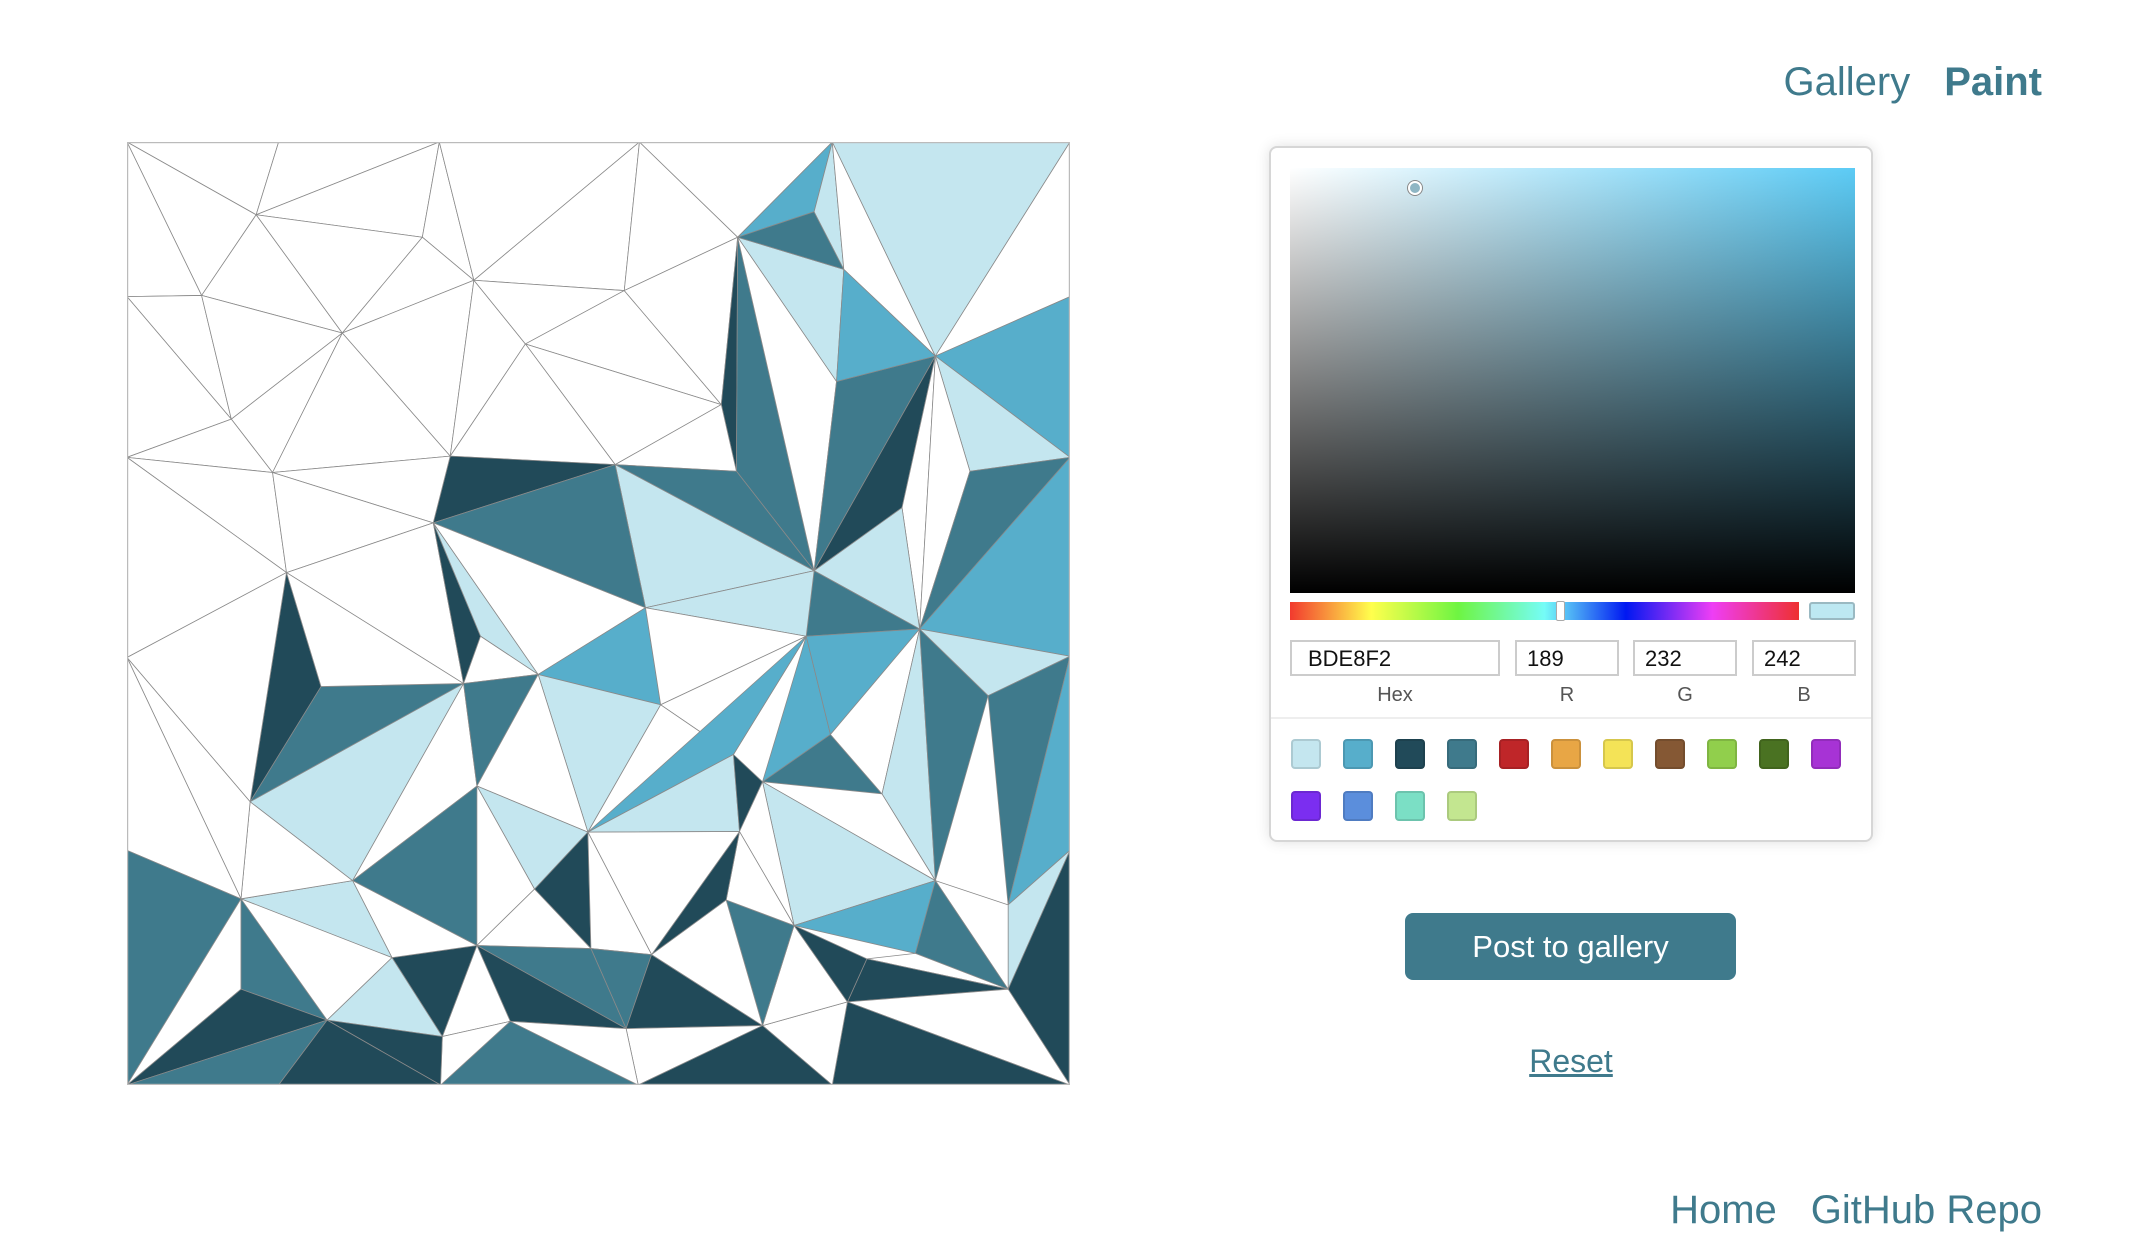  What do you see at coordinates (1395, 695) in the screenshot?
I see `hex-label: Hex` at bounding box center [1395, 695].